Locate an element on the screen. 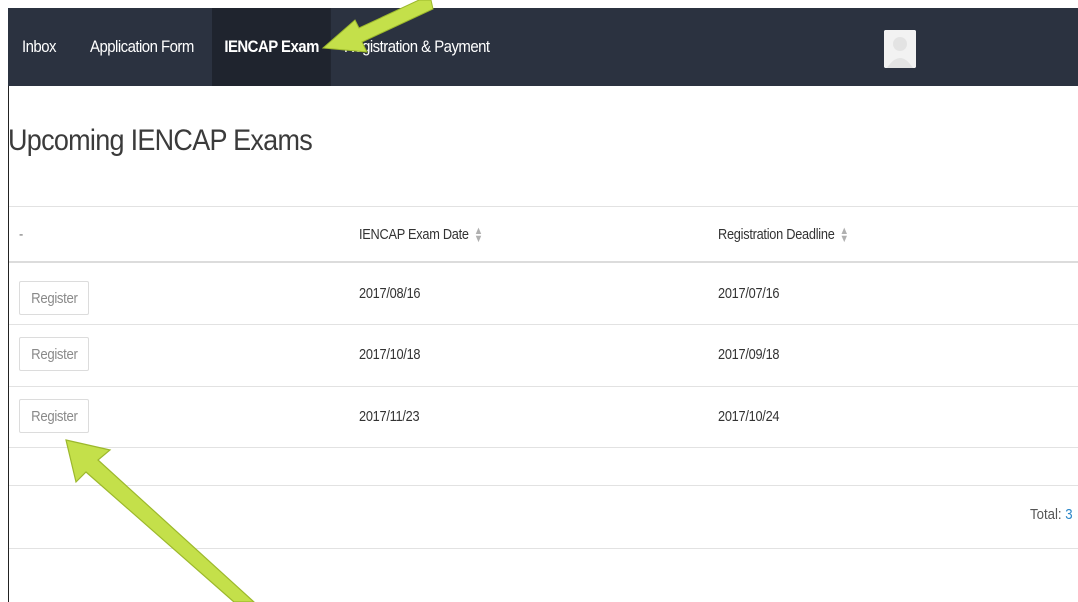  table-total: Total: 3 is located at coordinates (1051, 514).